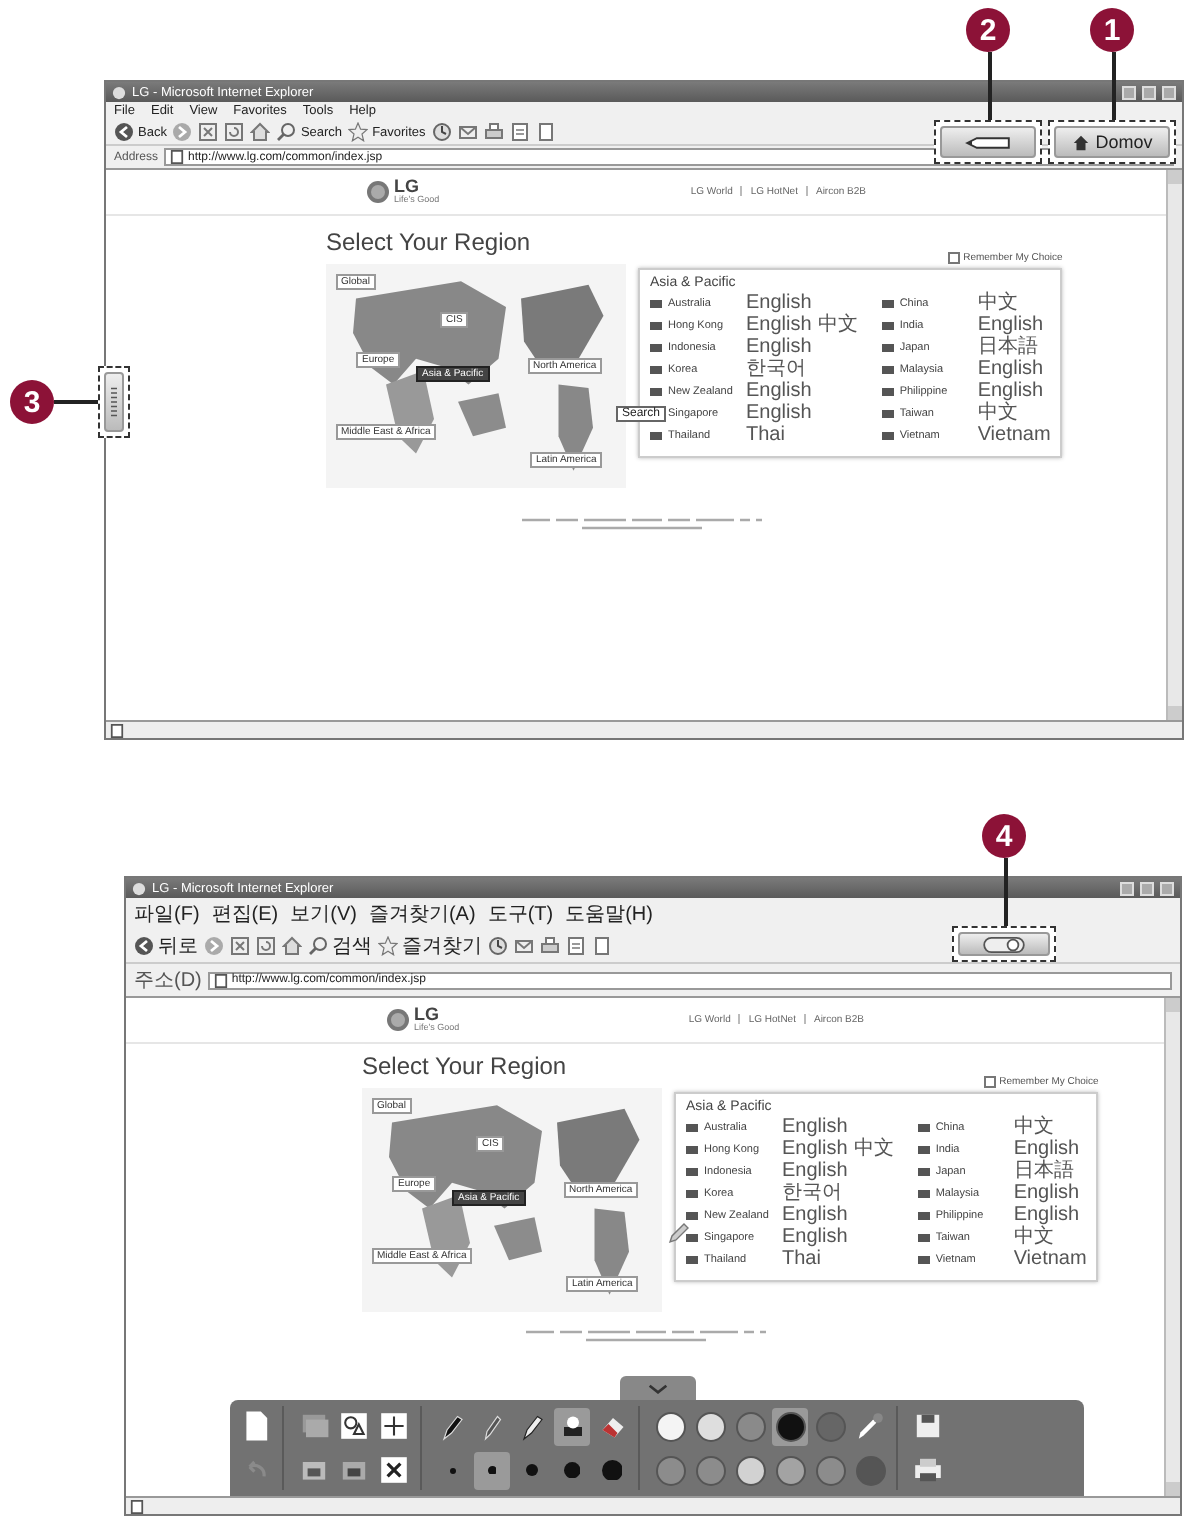 This screenshot has height=1526, width=1186. I want to click on menu-item: 파일(F), so click(167, 914).